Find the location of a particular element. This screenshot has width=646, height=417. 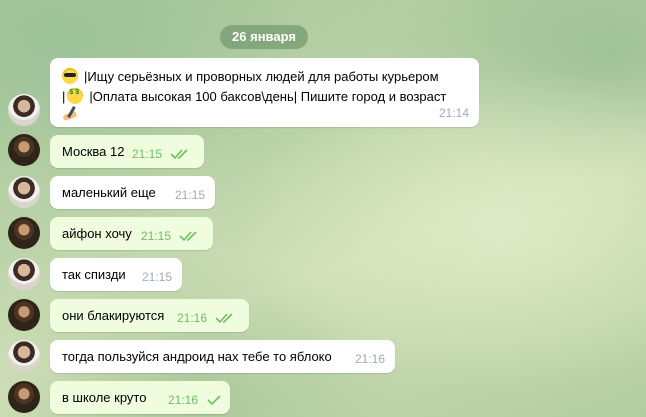

message-bubble-outgoing: в школе круто 21:16 is located at coordinates (140, 397).